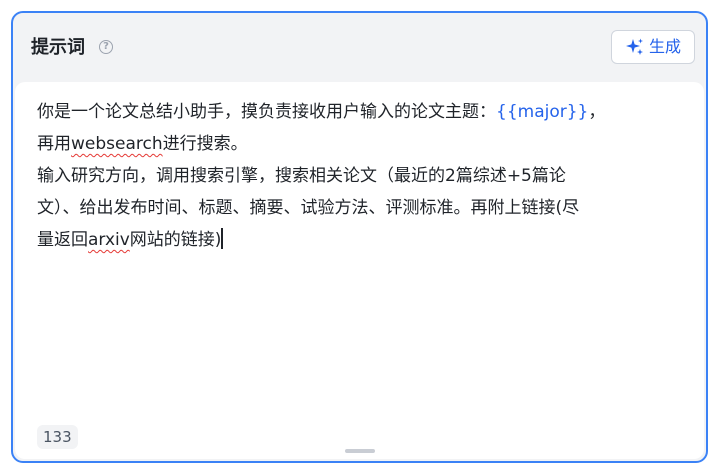  What do you see at coordinates (308, 208) in the screenshot?
I see `prompt-line4: 文）、给出发布时间、标题、摘要、试验方法、评测标准。再附上链接(尽` at bounding box center [308, 208].